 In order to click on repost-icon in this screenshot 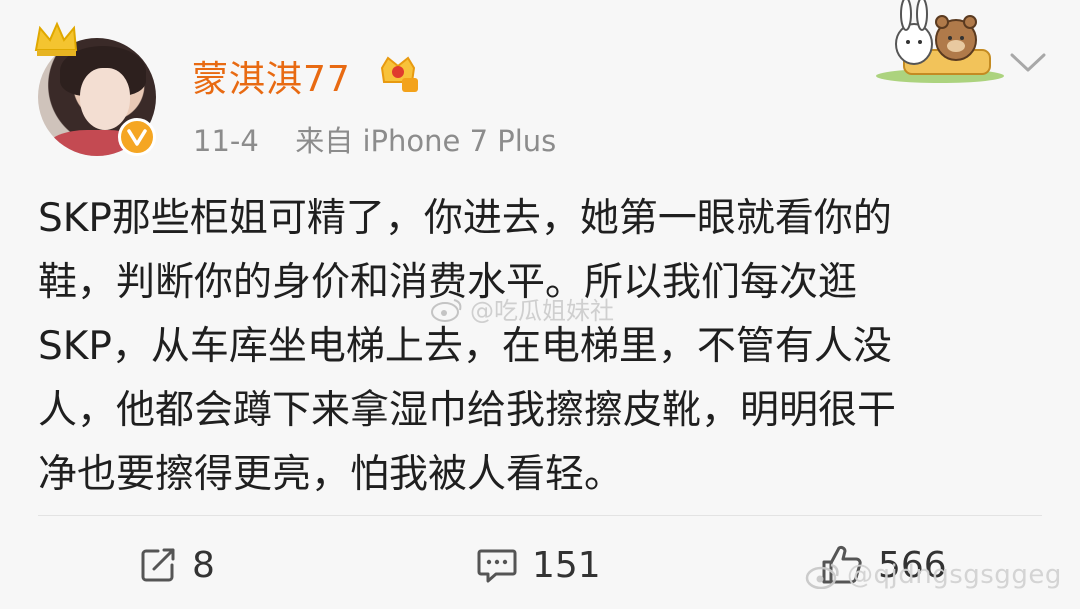, I will do `click(158, 565)`.